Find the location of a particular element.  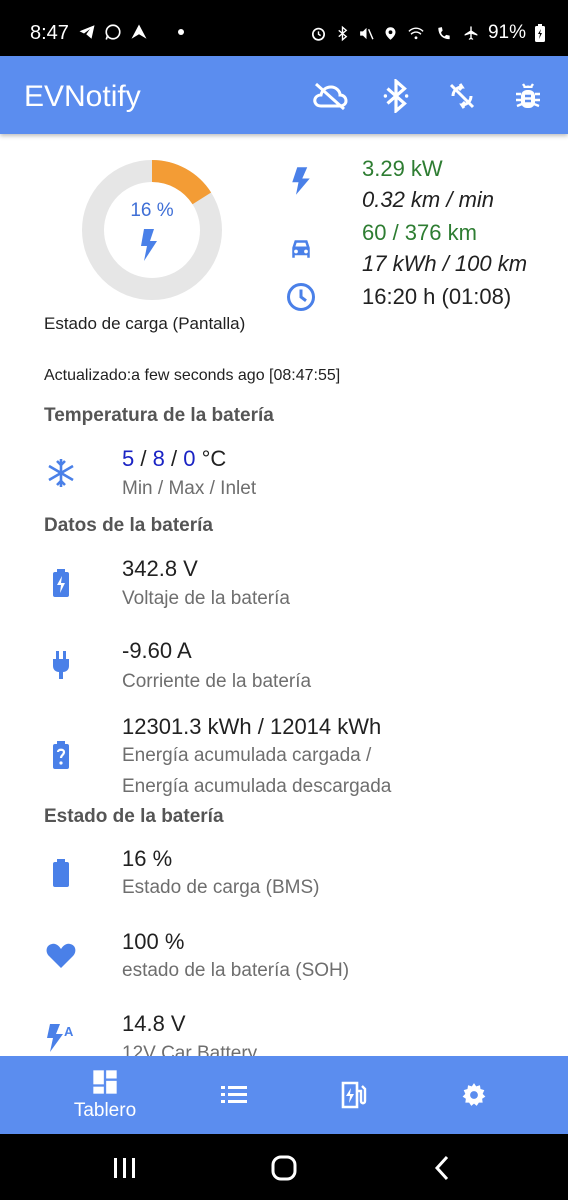

energy-label-2: Energía acumulada descargada is located at coordinates (257, 786).